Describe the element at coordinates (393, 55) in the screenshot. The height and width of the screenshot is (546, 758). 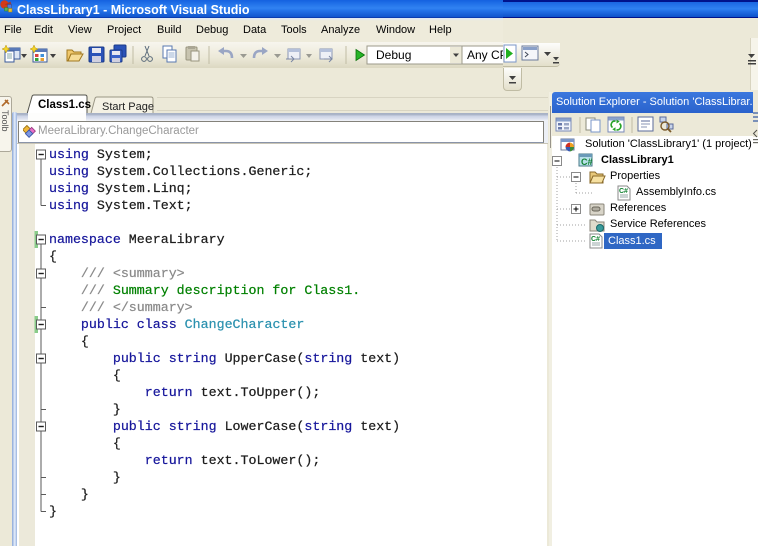
I see `svg-text: Debug` at that location.